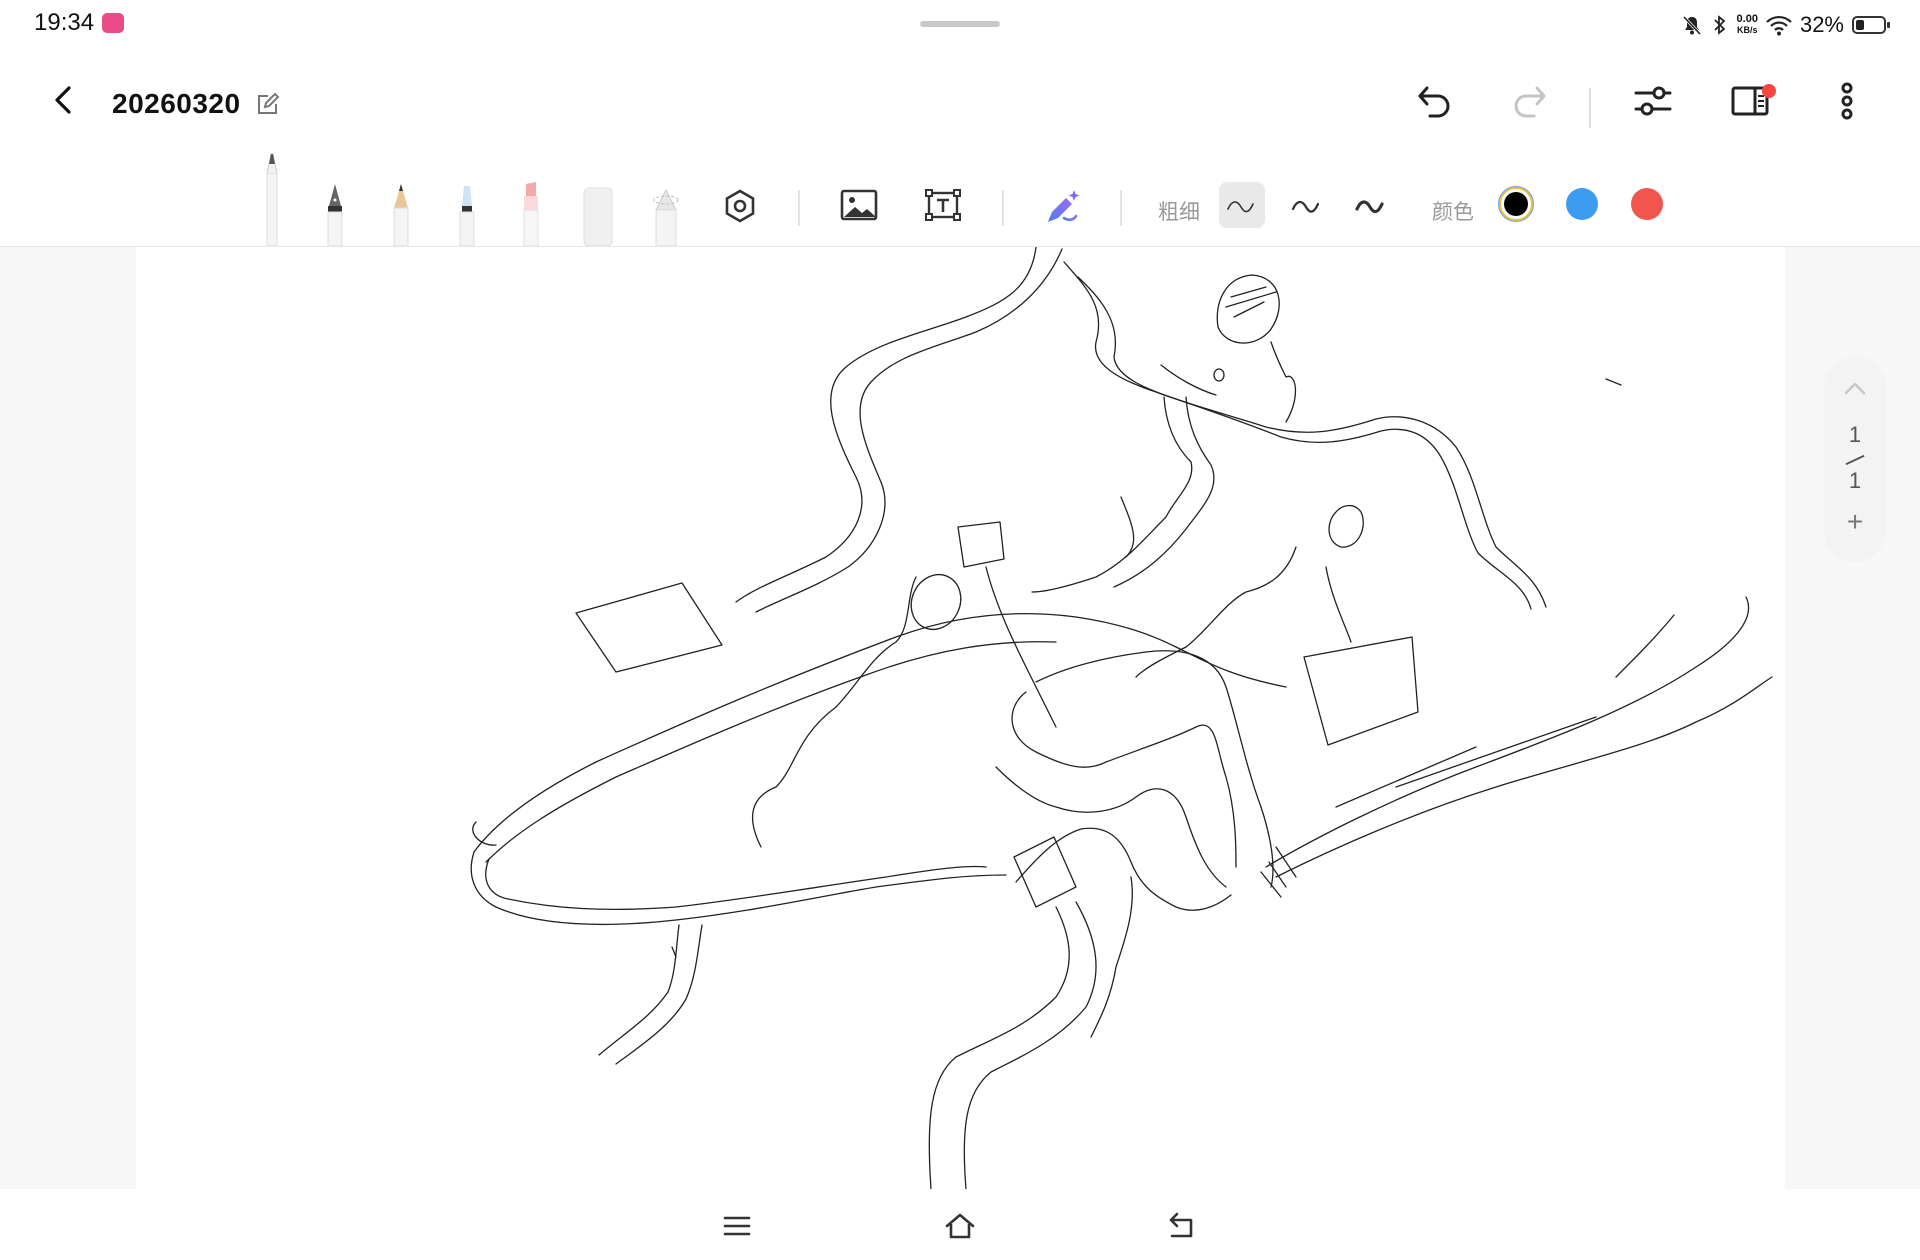  I want to click on color-black-button, so click(1516, 204).